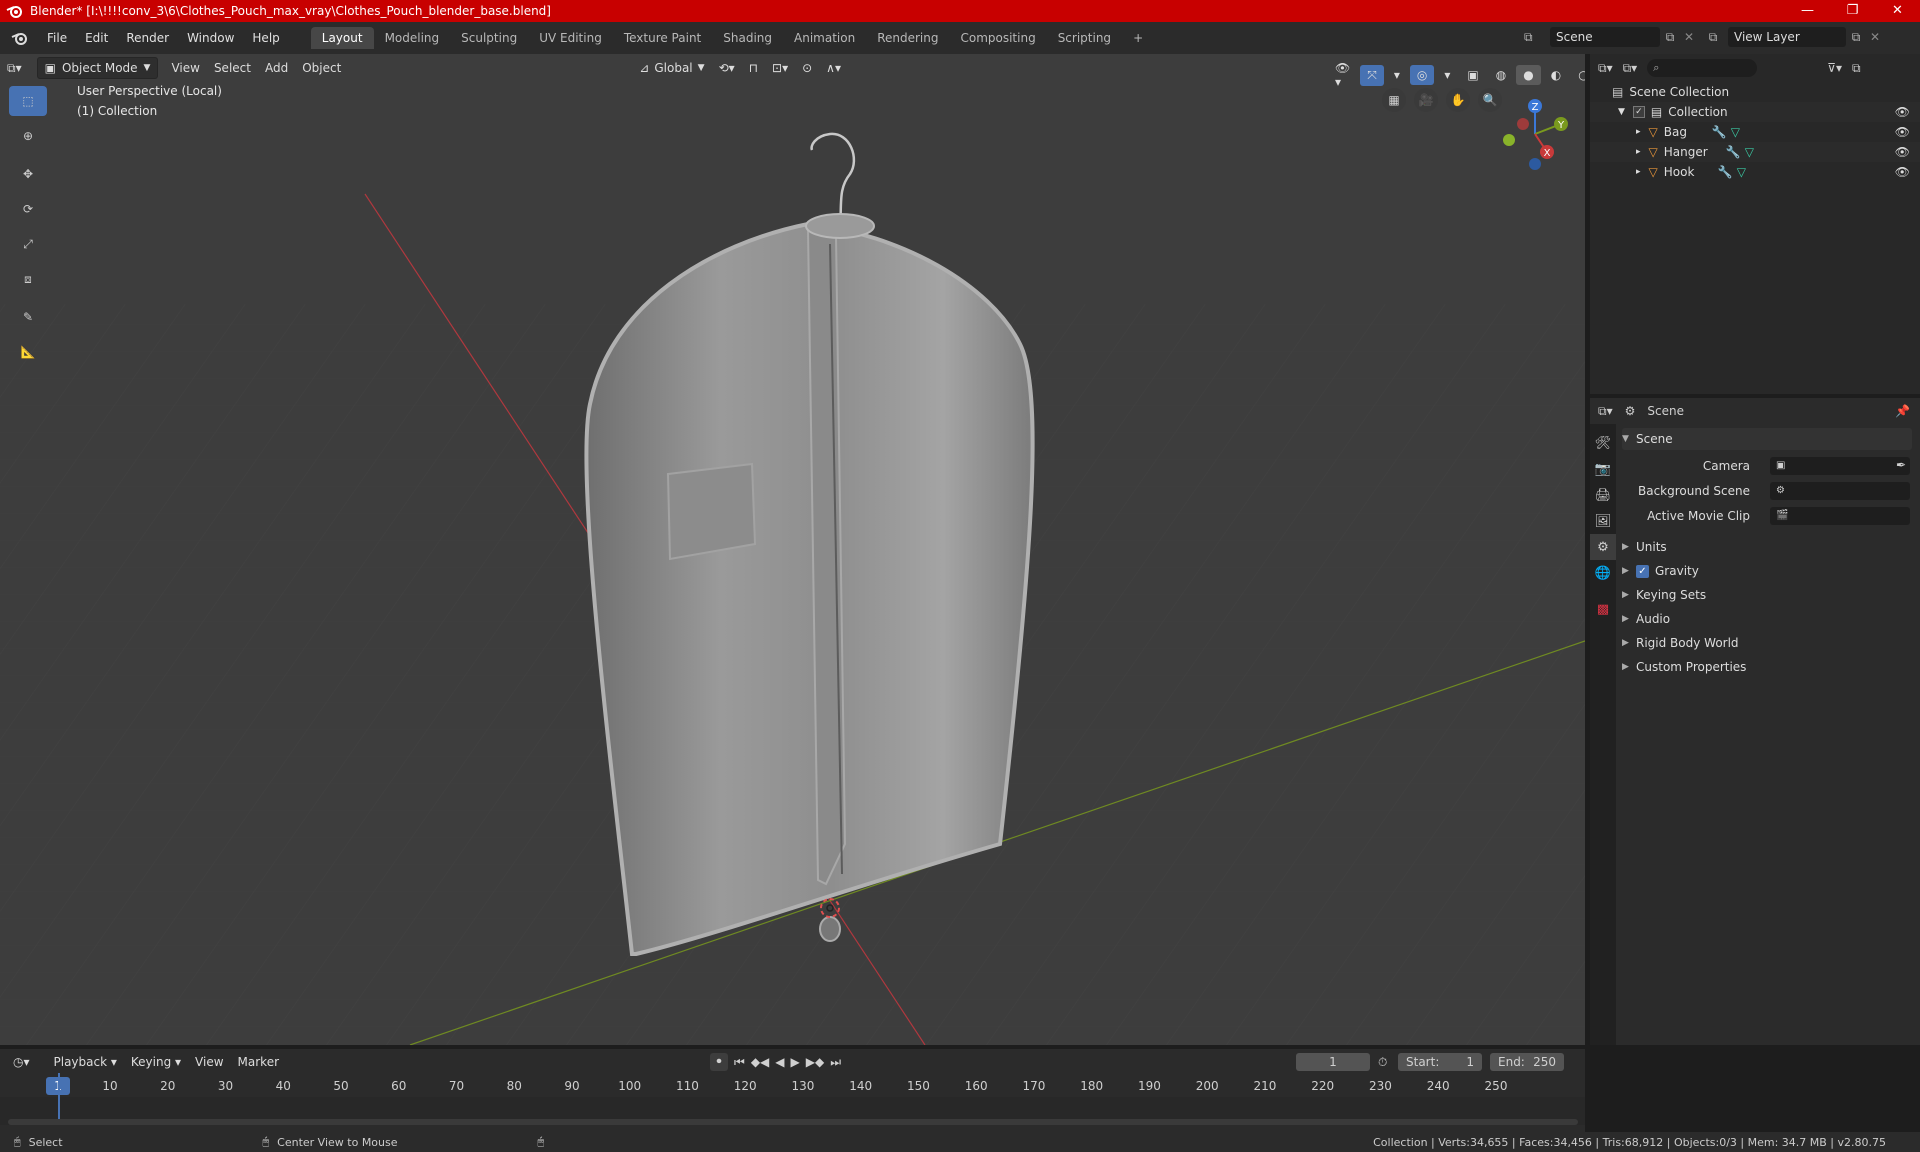  I want to click on delete-view-layer-icon: ✕, so click(1875, 37).